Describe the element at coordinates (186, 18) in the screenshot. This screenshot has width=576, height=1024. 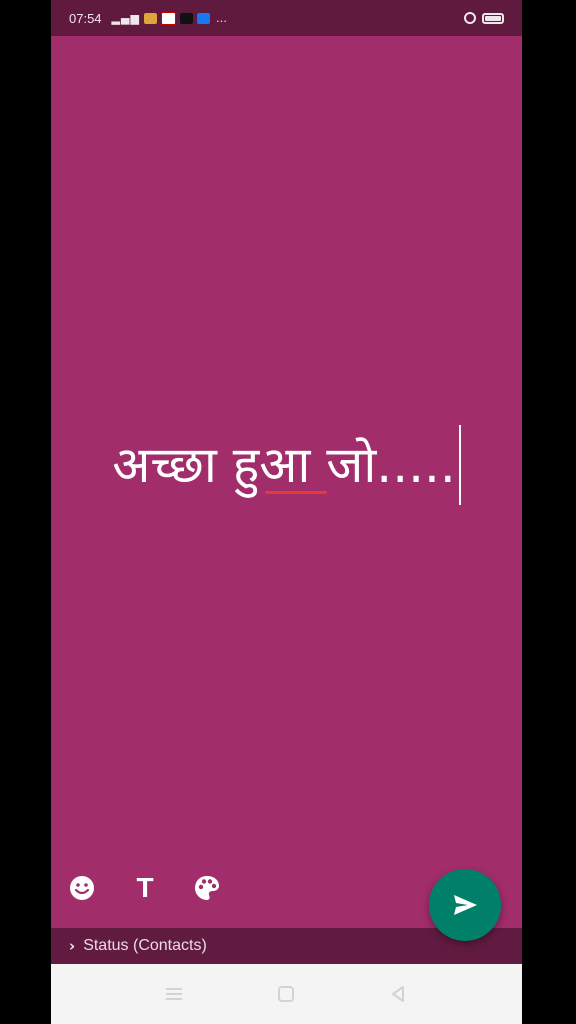
I see `tiktok-icon` at that location.